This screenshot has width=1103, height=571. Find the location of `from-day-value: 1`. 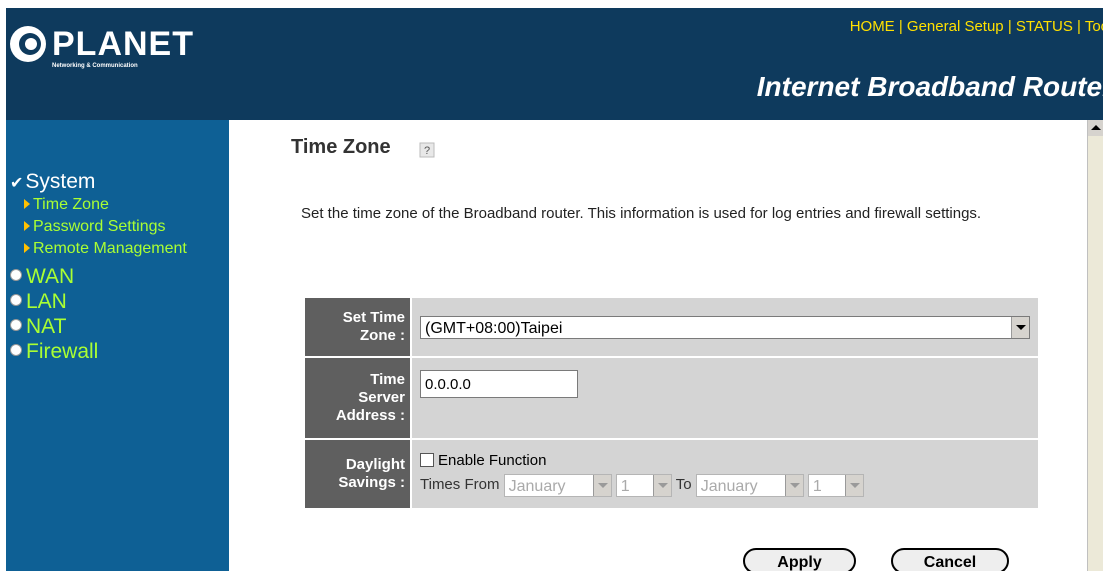

from-day-value: 1 is located at coordinates (625, 486).